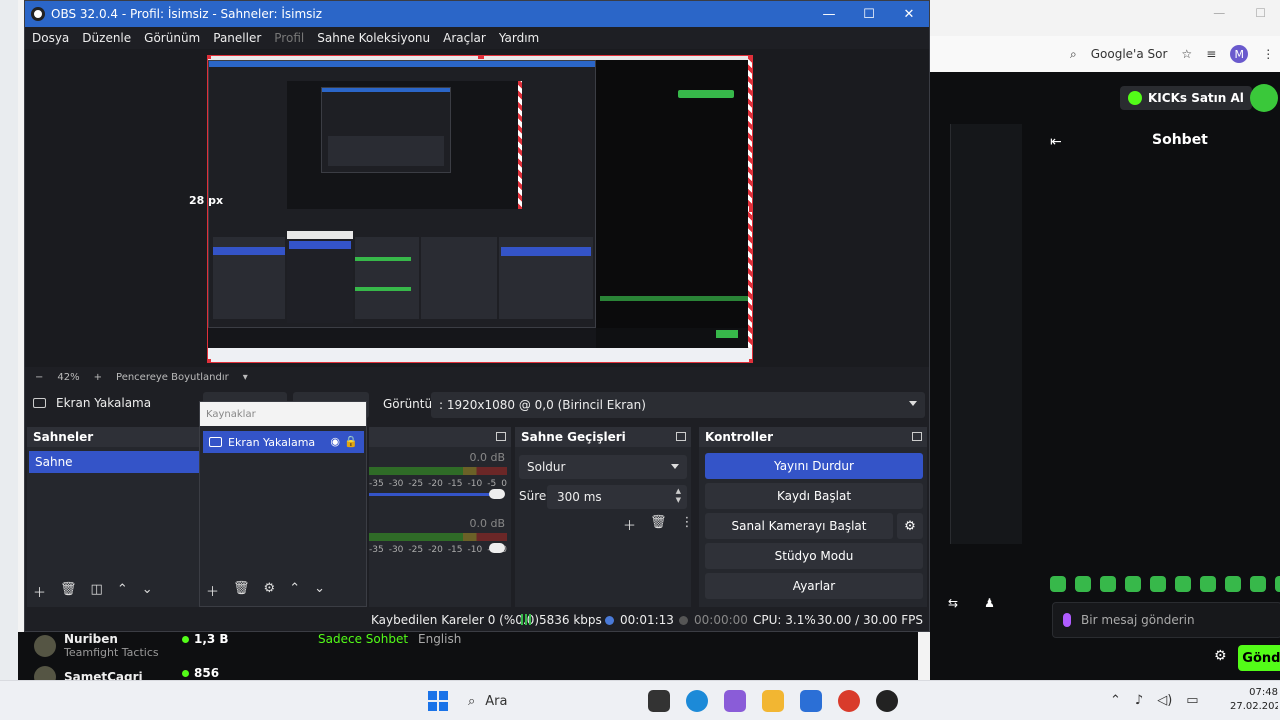 This screenshot has height=720, width=1280. What do you see at coordinates (909, 14) in the screenshot?
I see `close-button: ✕` at bounding box center [909, 14].